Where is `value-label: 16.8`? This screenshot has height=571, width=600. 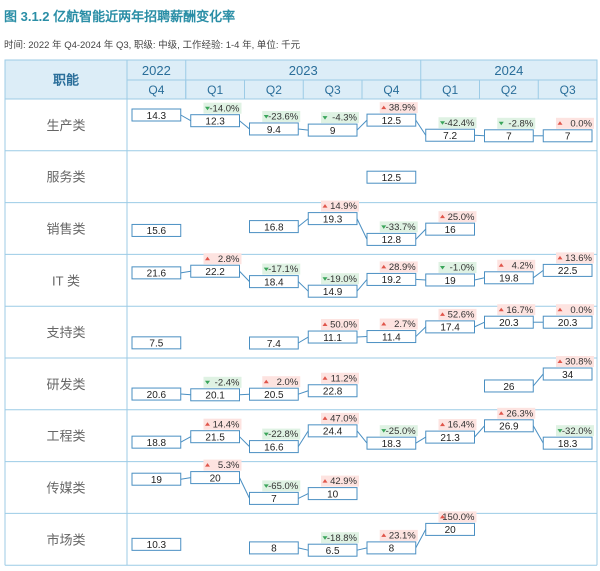
value-label: 16.8 is located at coordinates (274, 227).